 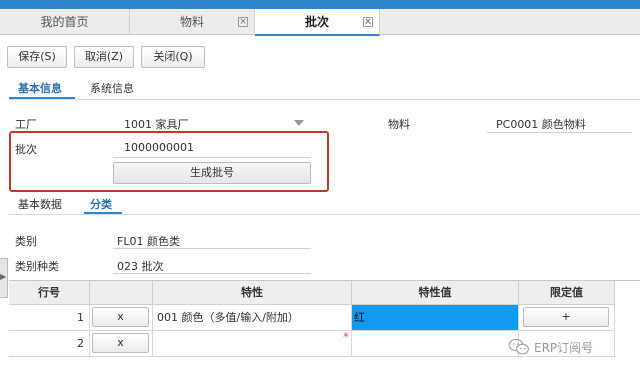 What do you see at coordinates (324, 99) in the screenshot?
I see `section-divider` at bounding box center [324, 99].